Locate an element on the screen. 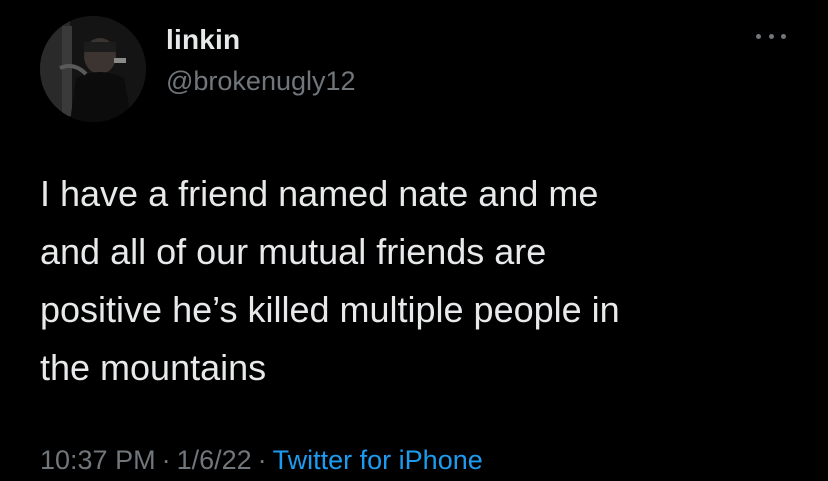 This screenshot has width=828, height=481. avatar-photo is located at coordinates (93, 69).